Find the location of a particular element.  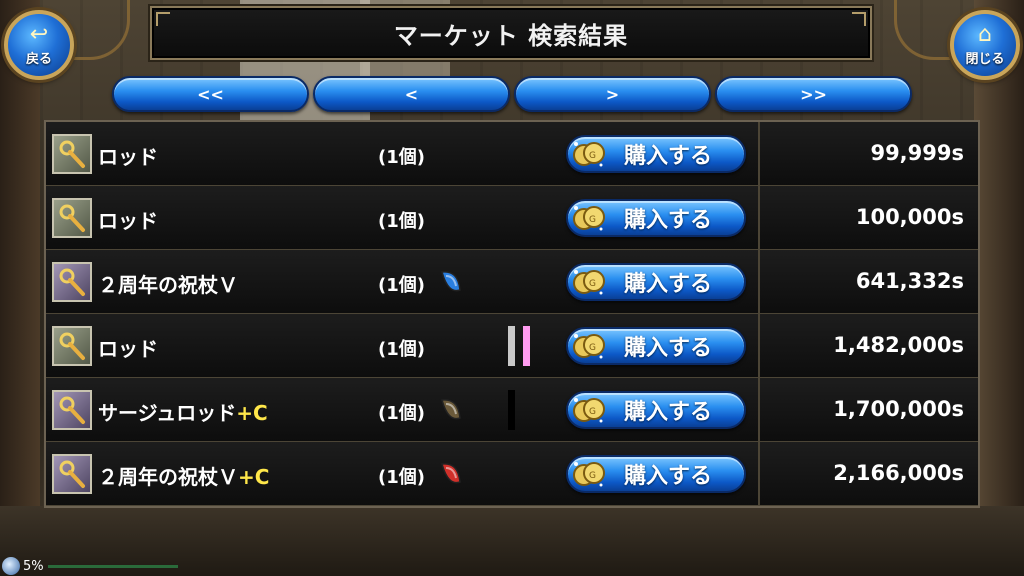

item-price: 1,700,000s is located at coordinates (898, 409).